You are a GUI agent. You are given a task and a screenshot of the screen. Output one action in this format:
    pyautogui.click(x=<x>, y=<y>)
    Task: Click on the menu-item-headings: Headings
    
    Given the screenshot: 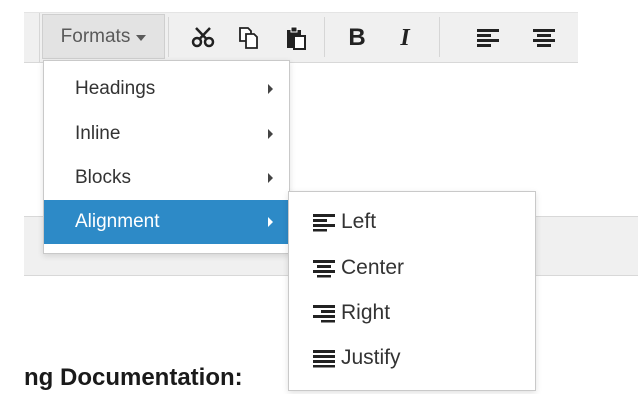 What is the action you would take?
    pyautogui.click(x=166, y=89)
    